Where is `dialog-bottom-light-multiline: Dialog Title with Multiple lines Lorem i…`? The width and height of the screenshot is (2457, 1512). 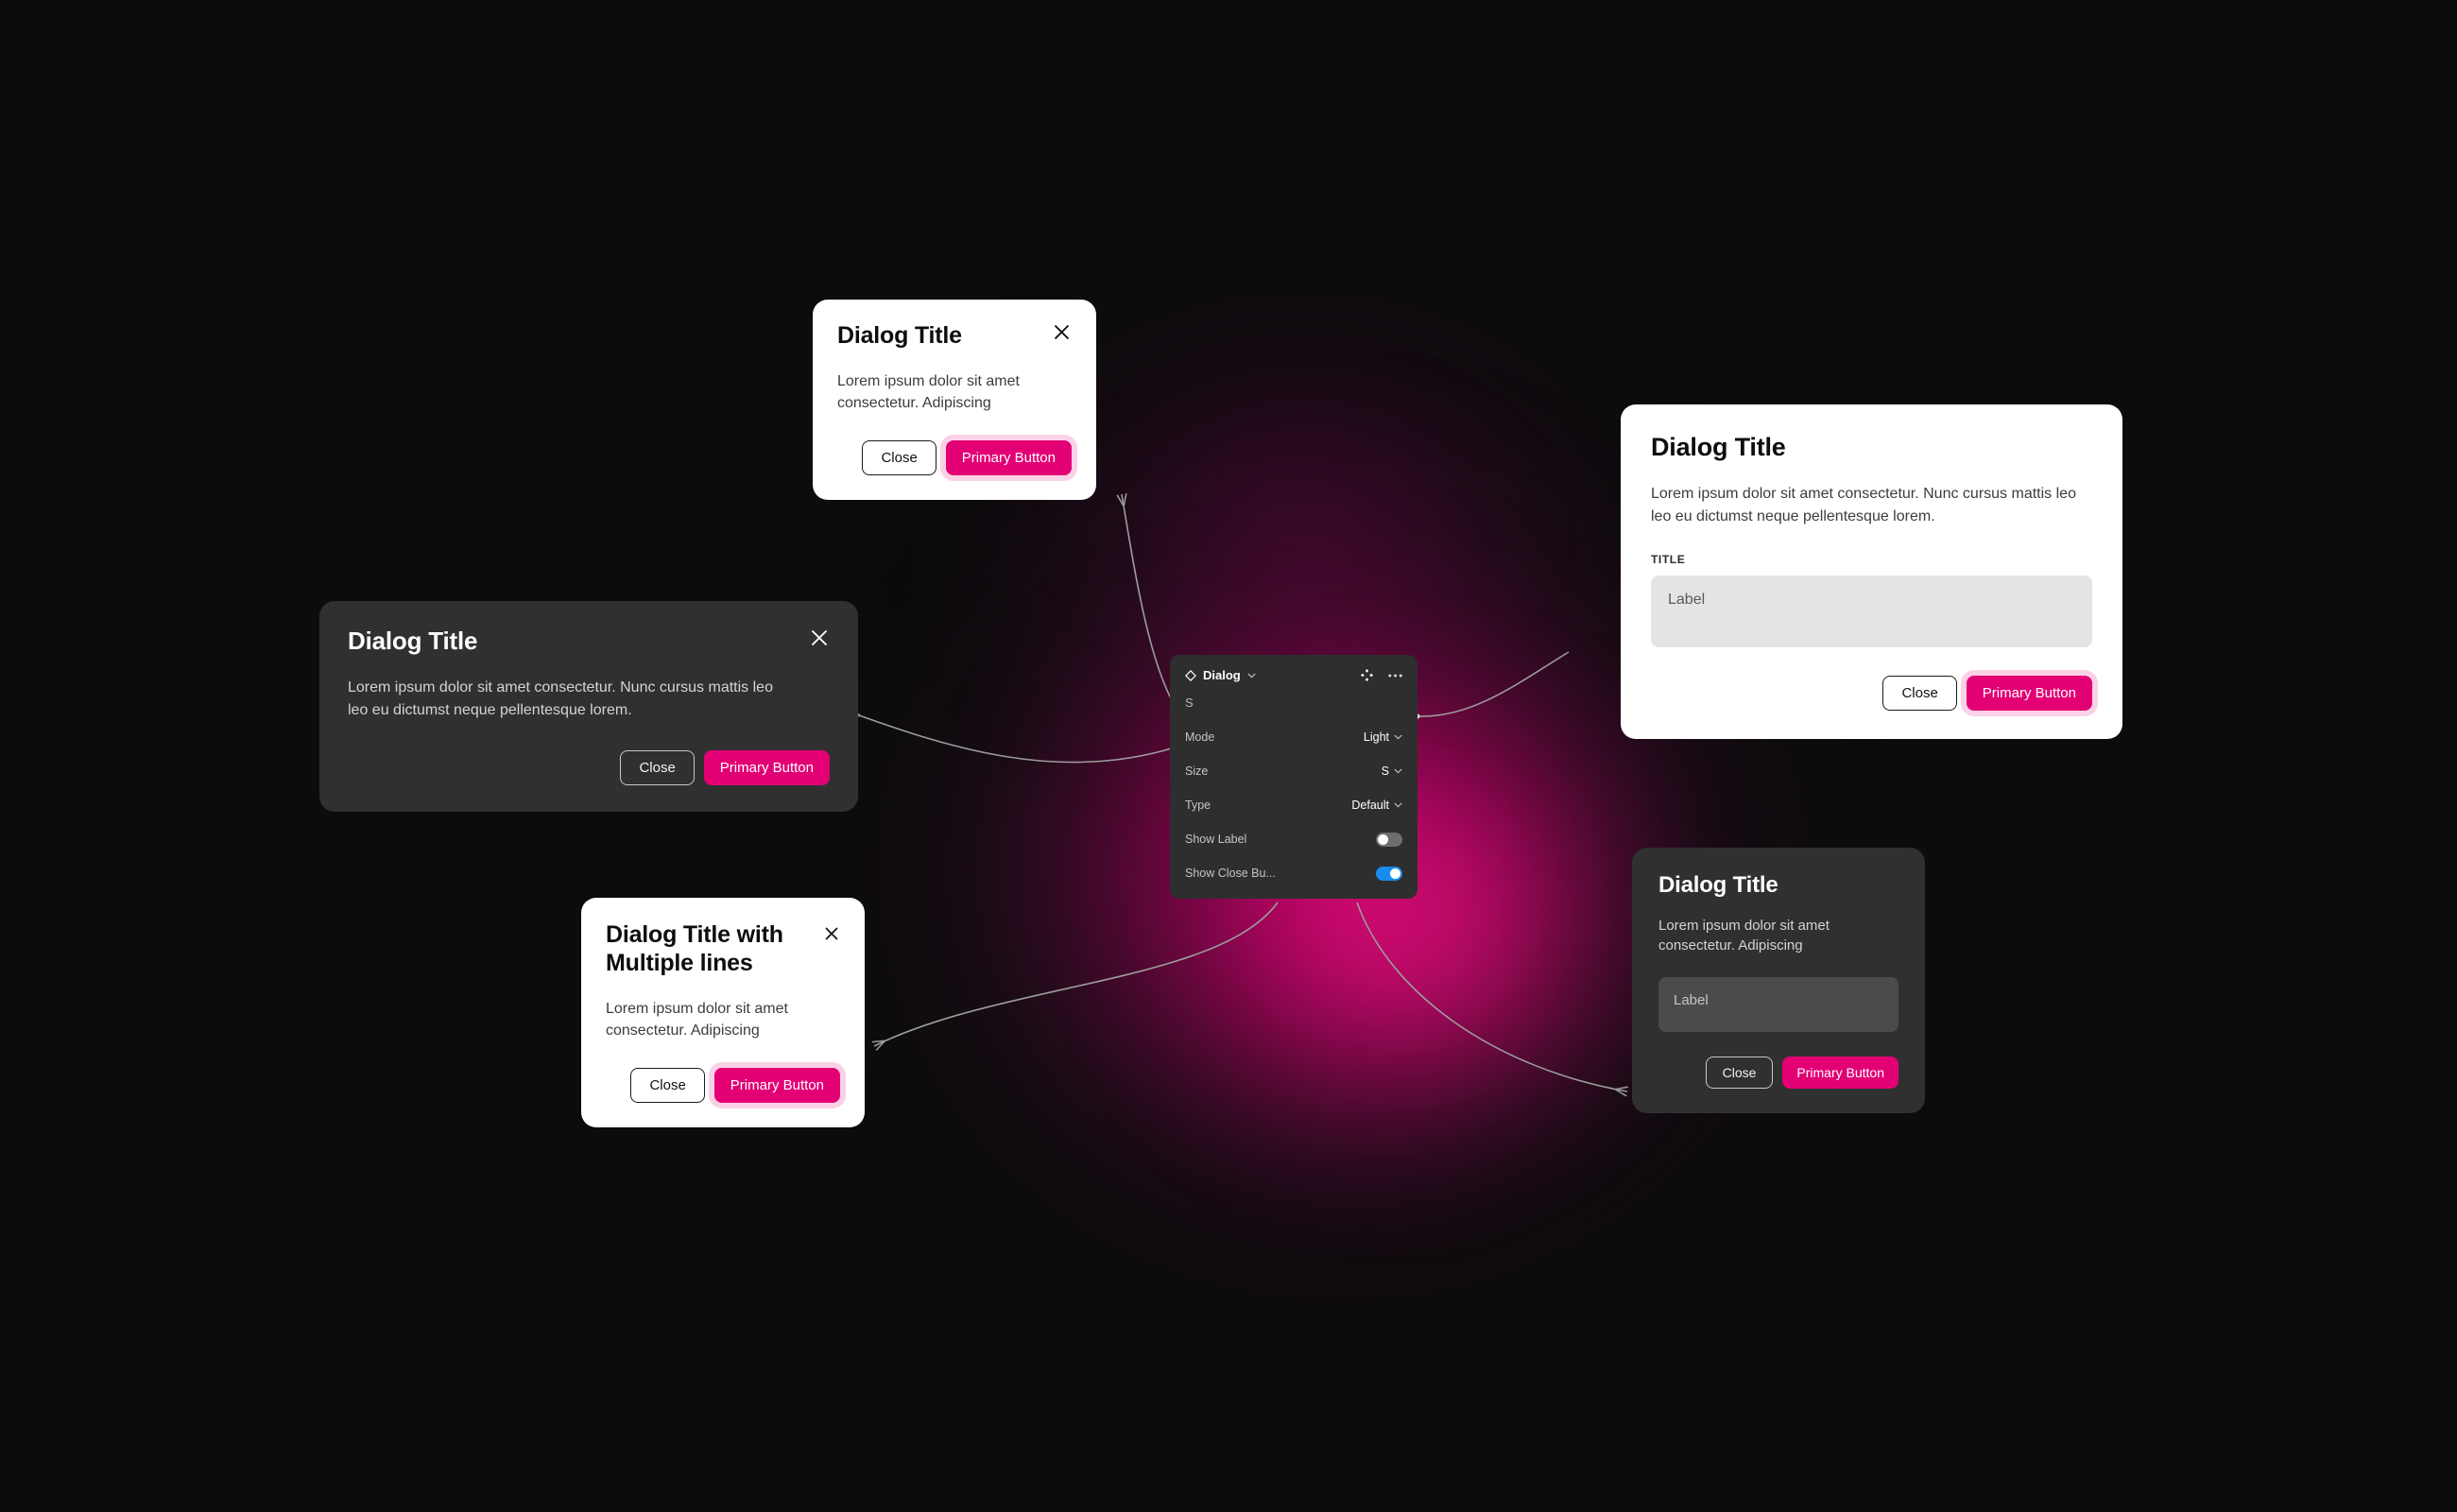
dialog-bottom-light-multiline: Dialog Title with Multiple lines Lorem i… is located at coordinates (723, 1013).